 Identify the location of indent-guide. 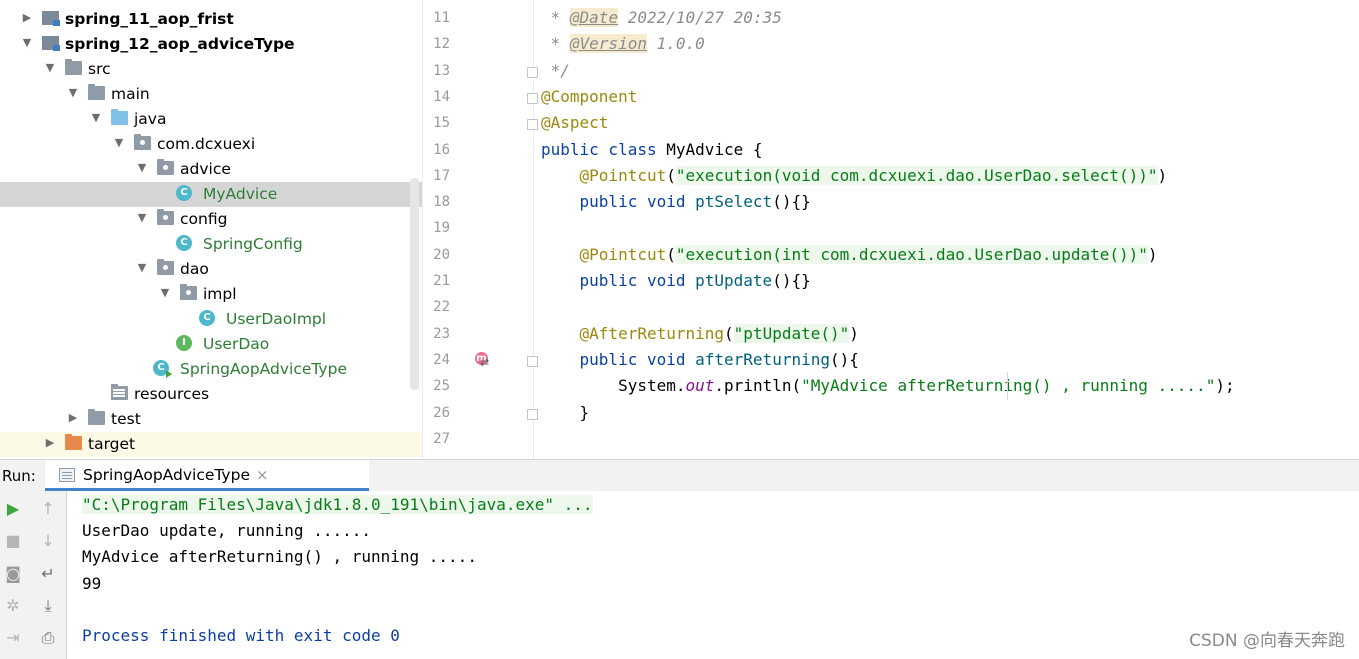
(1007, 386).